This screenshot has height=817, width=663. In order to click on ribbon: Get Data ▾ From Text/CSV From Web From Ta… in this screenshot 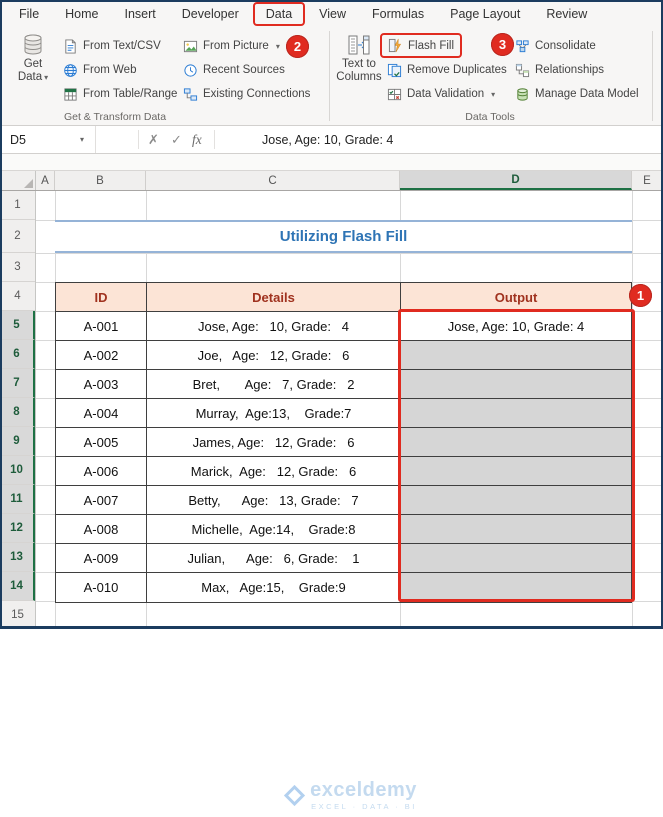, I will do `click(331, 76)`.